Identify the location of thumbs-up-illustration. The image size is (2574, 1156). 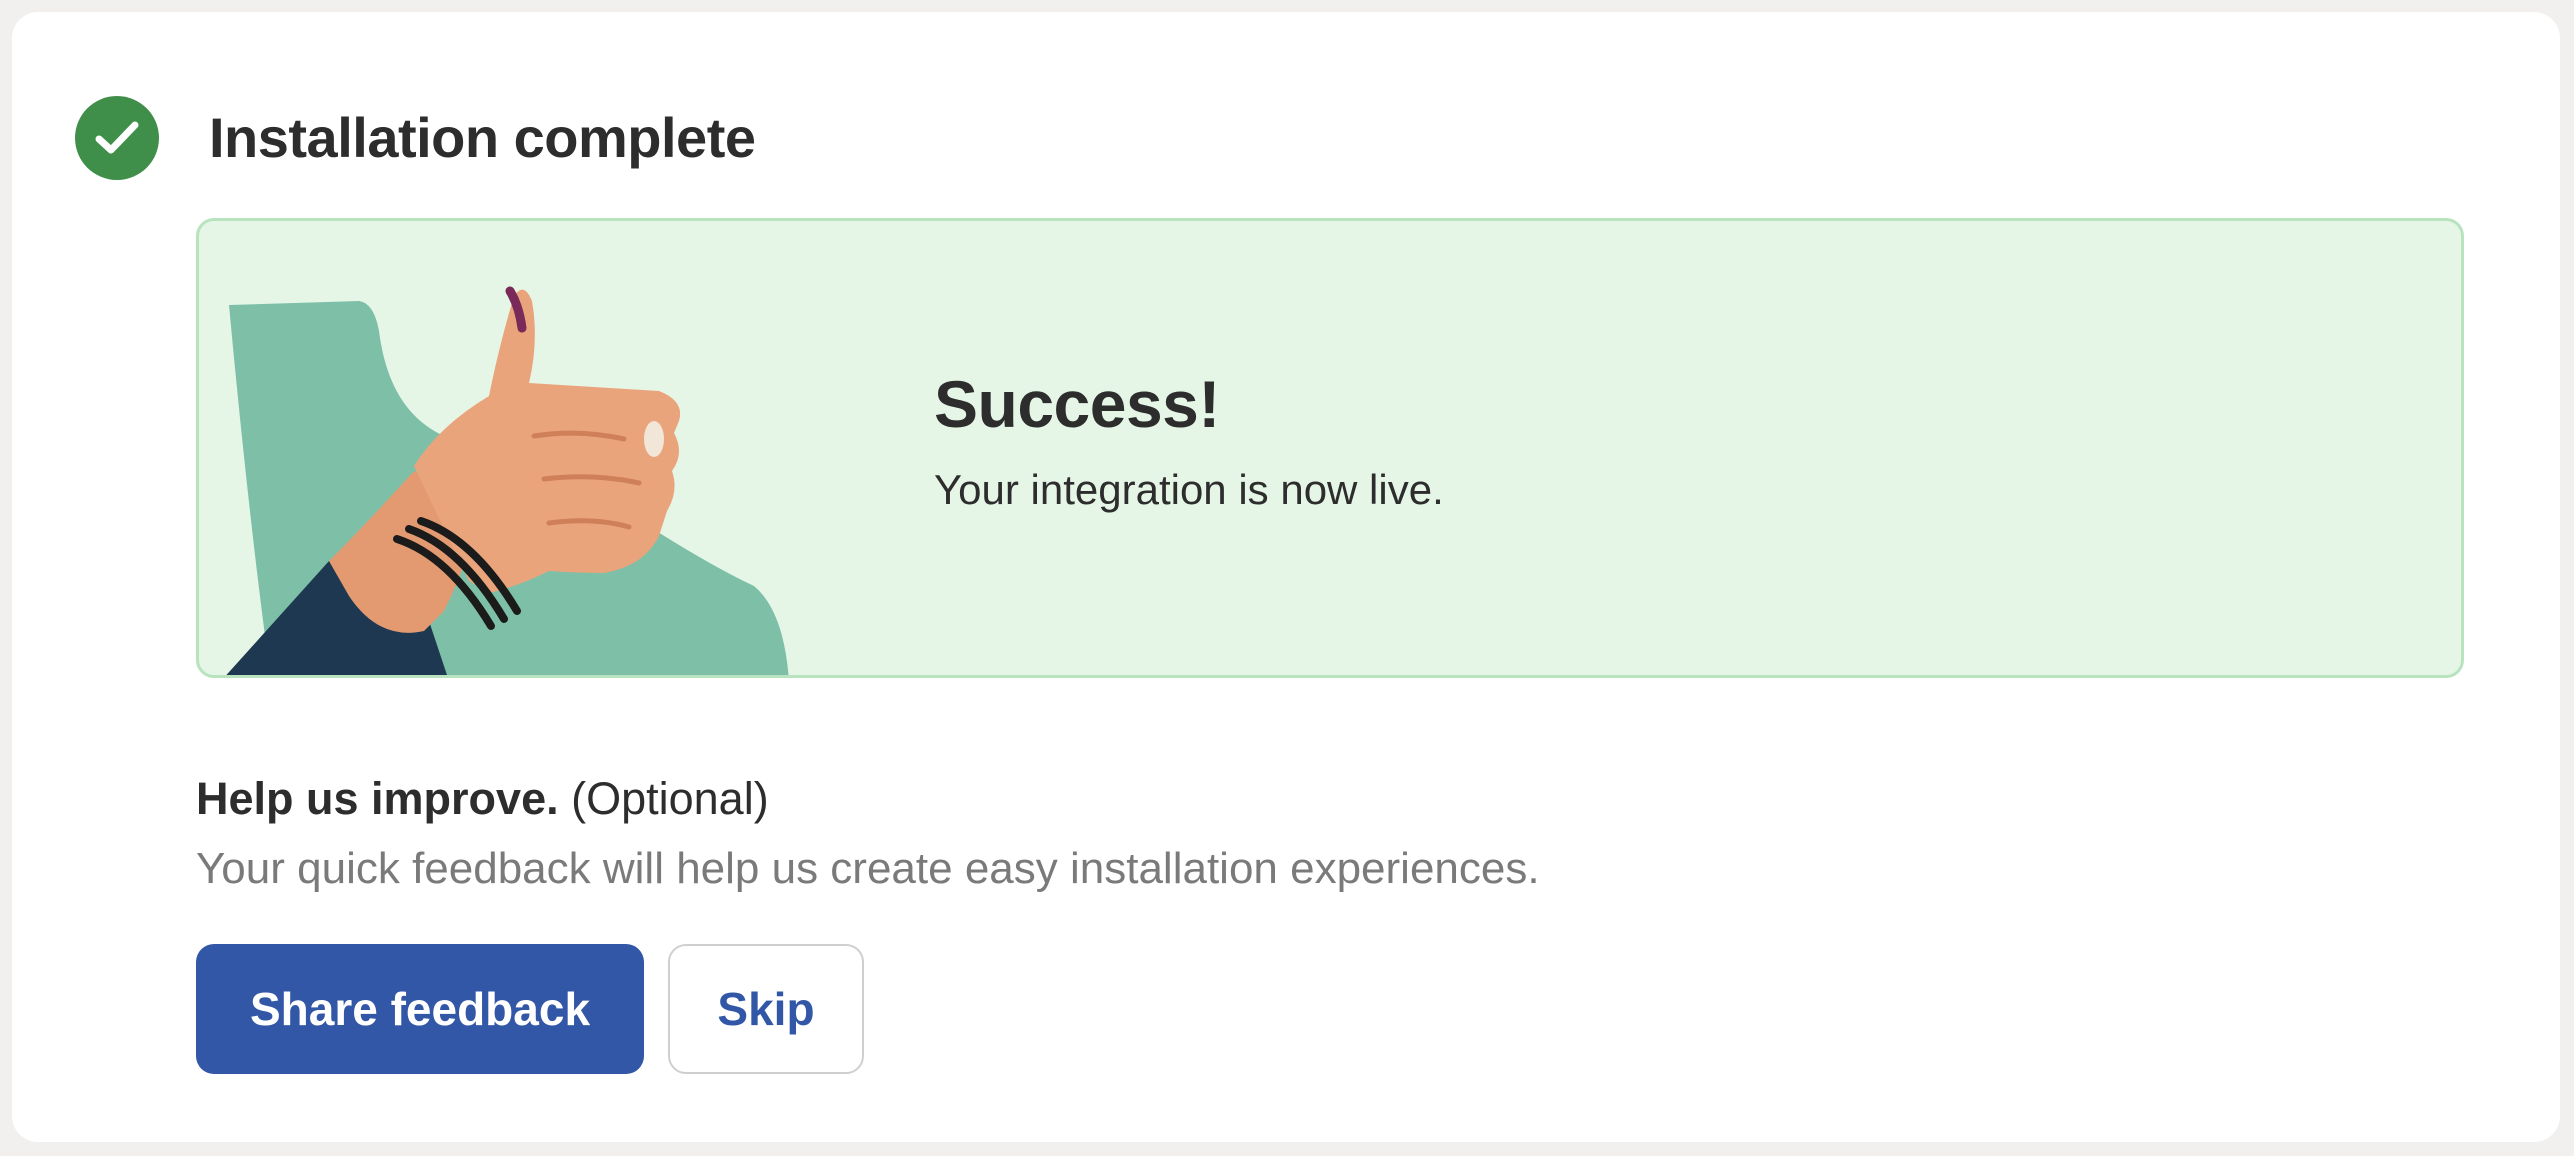
(507, 480).